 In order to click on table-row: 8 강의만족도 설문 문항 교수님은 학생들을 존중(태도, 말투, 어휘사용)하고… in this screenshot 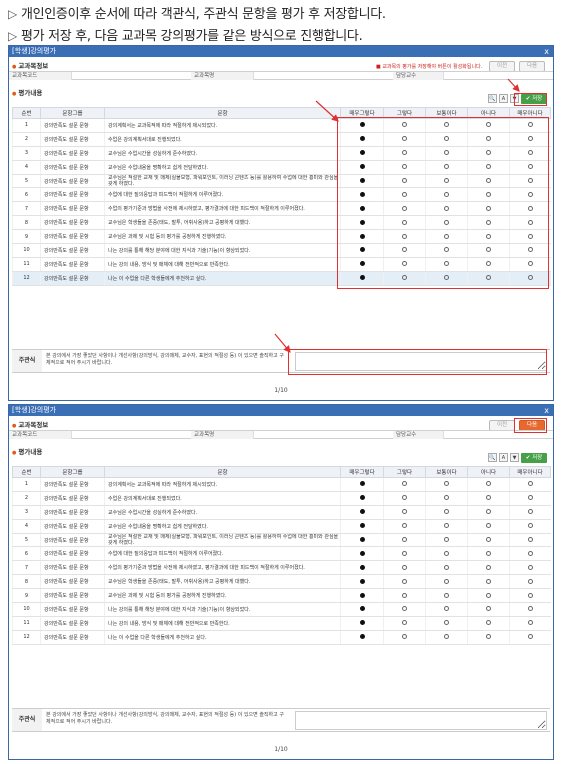, I will do `click(281, 223)`.